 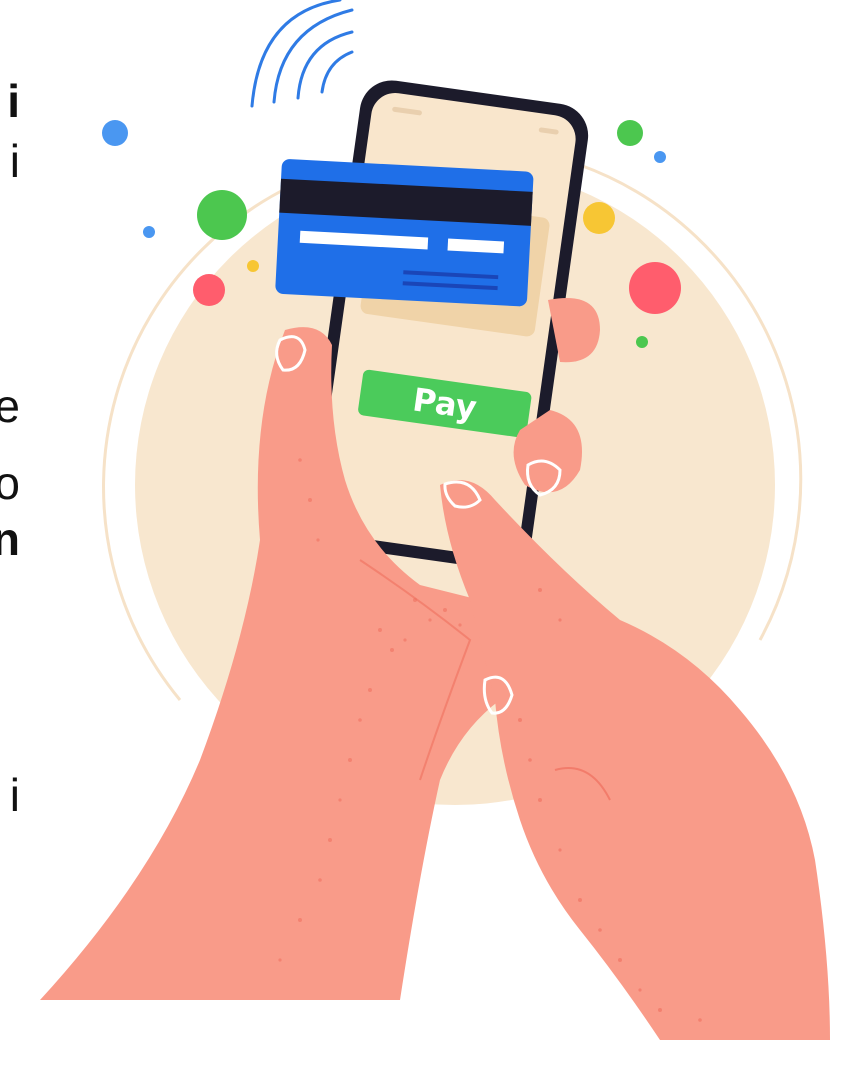 What do you see at coordinates (630, 133) in the screenshot?
I see `dot-green-right` at bounding box center [630, 133].